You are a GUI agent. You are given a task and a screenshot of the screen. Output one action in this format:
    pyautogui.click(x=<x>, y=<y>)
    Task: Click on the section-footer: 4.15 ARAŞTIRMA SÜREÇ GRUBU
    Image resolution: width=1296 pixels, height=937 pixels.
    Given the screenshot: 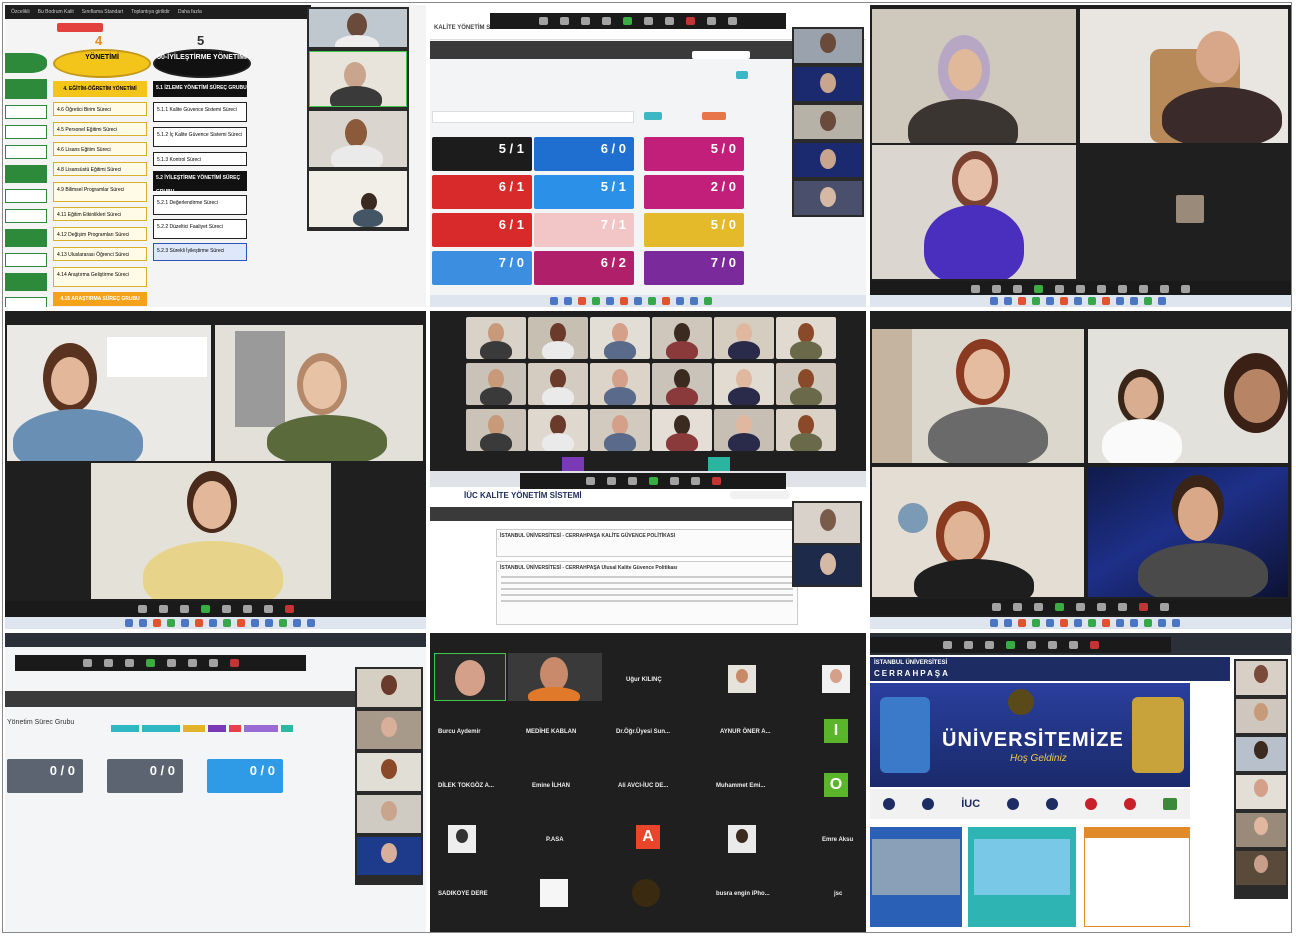 What is the action you would take?
    pyautogui.click(x=100, y=299)
    